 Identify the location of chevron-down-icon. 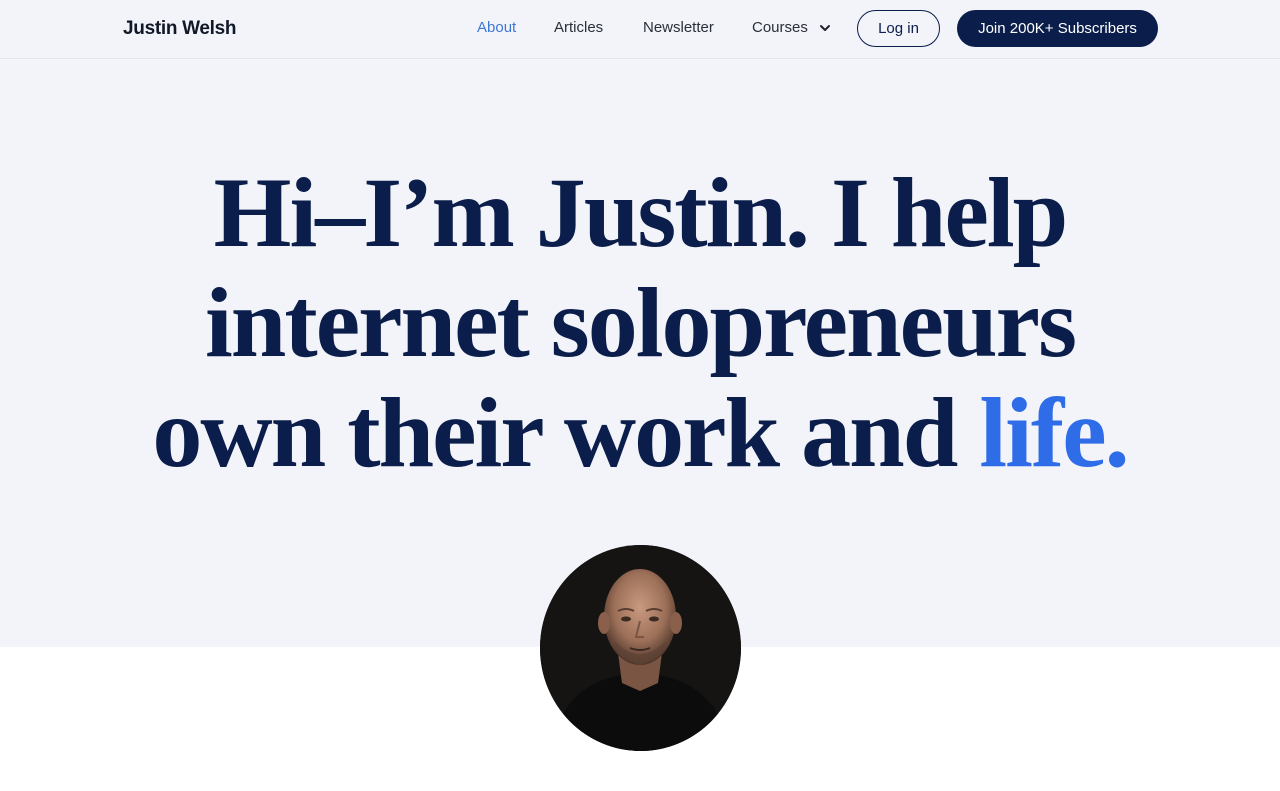
(824, 27).